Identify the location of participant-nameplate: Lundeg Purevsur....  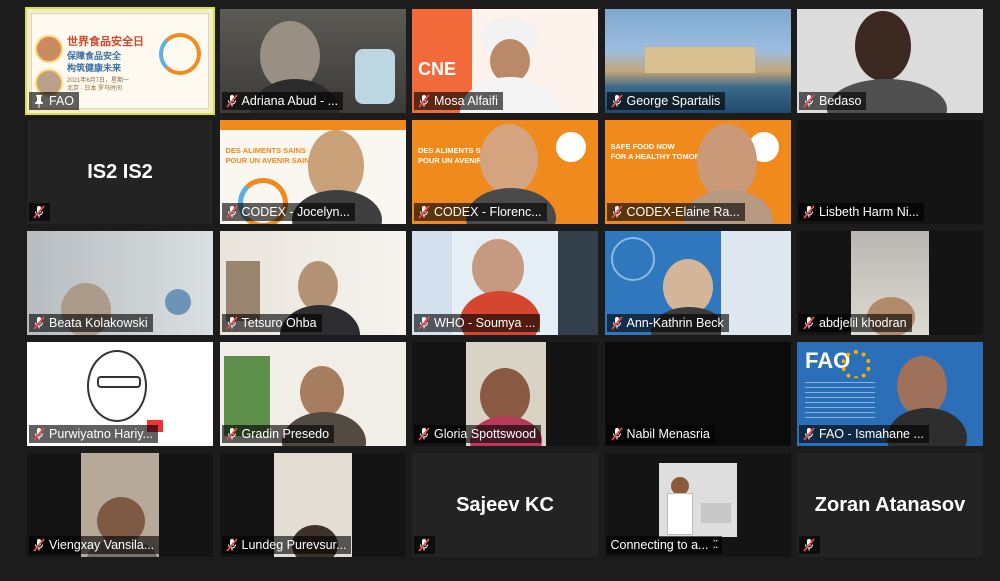
(286, 545).